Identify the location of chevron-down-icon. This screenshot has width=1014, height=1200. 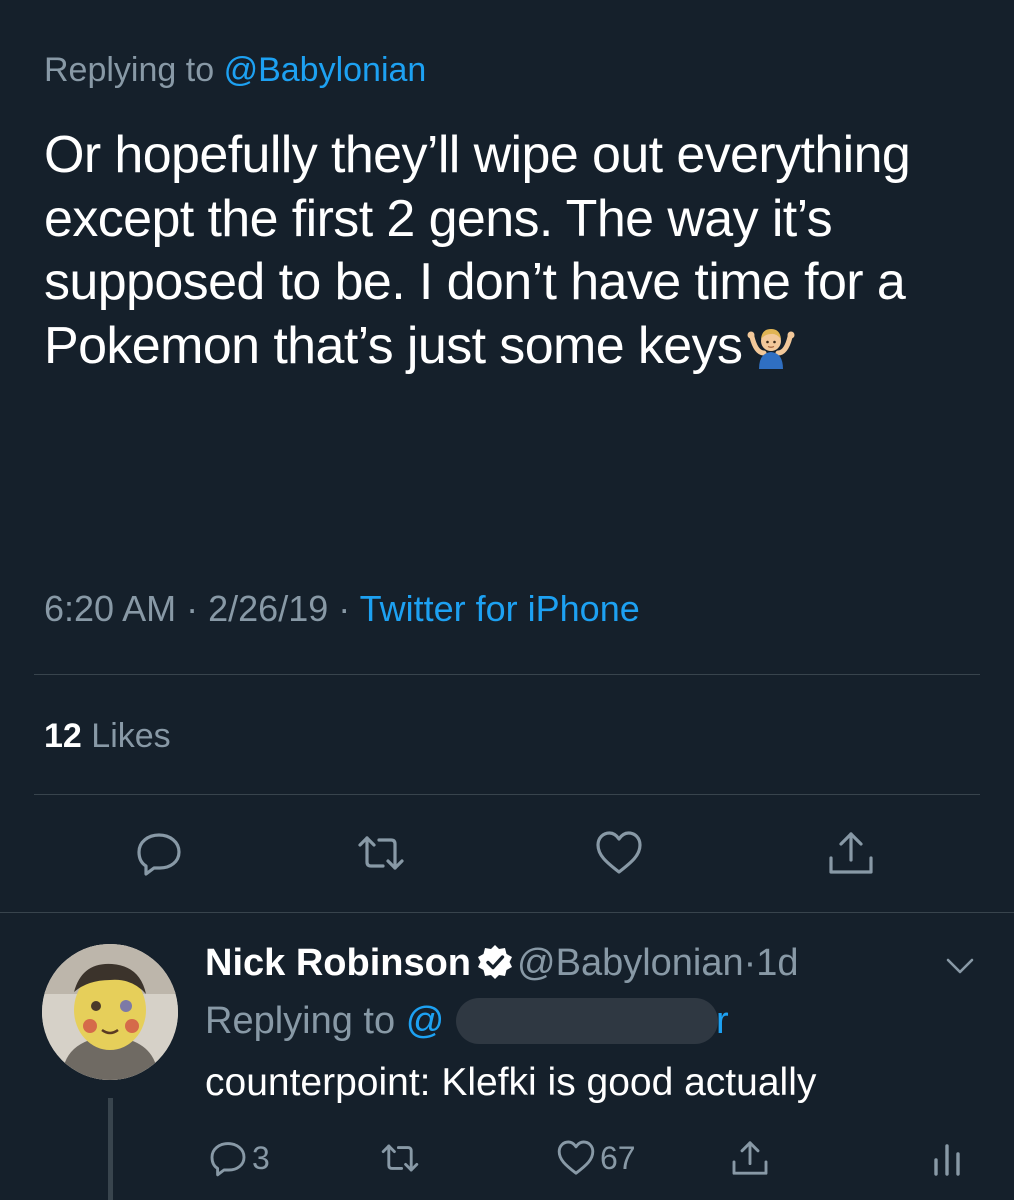
(960, 966).